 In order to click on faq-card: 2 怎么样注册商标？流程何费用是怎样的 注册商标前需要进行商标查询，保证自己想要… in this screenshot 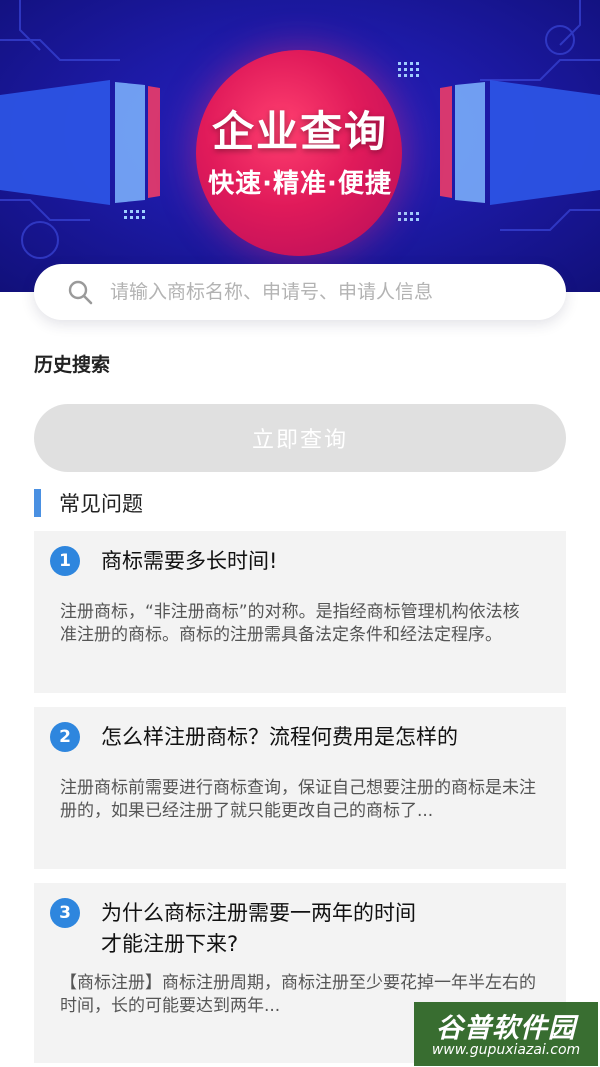, I will do `click(300, 788)`.